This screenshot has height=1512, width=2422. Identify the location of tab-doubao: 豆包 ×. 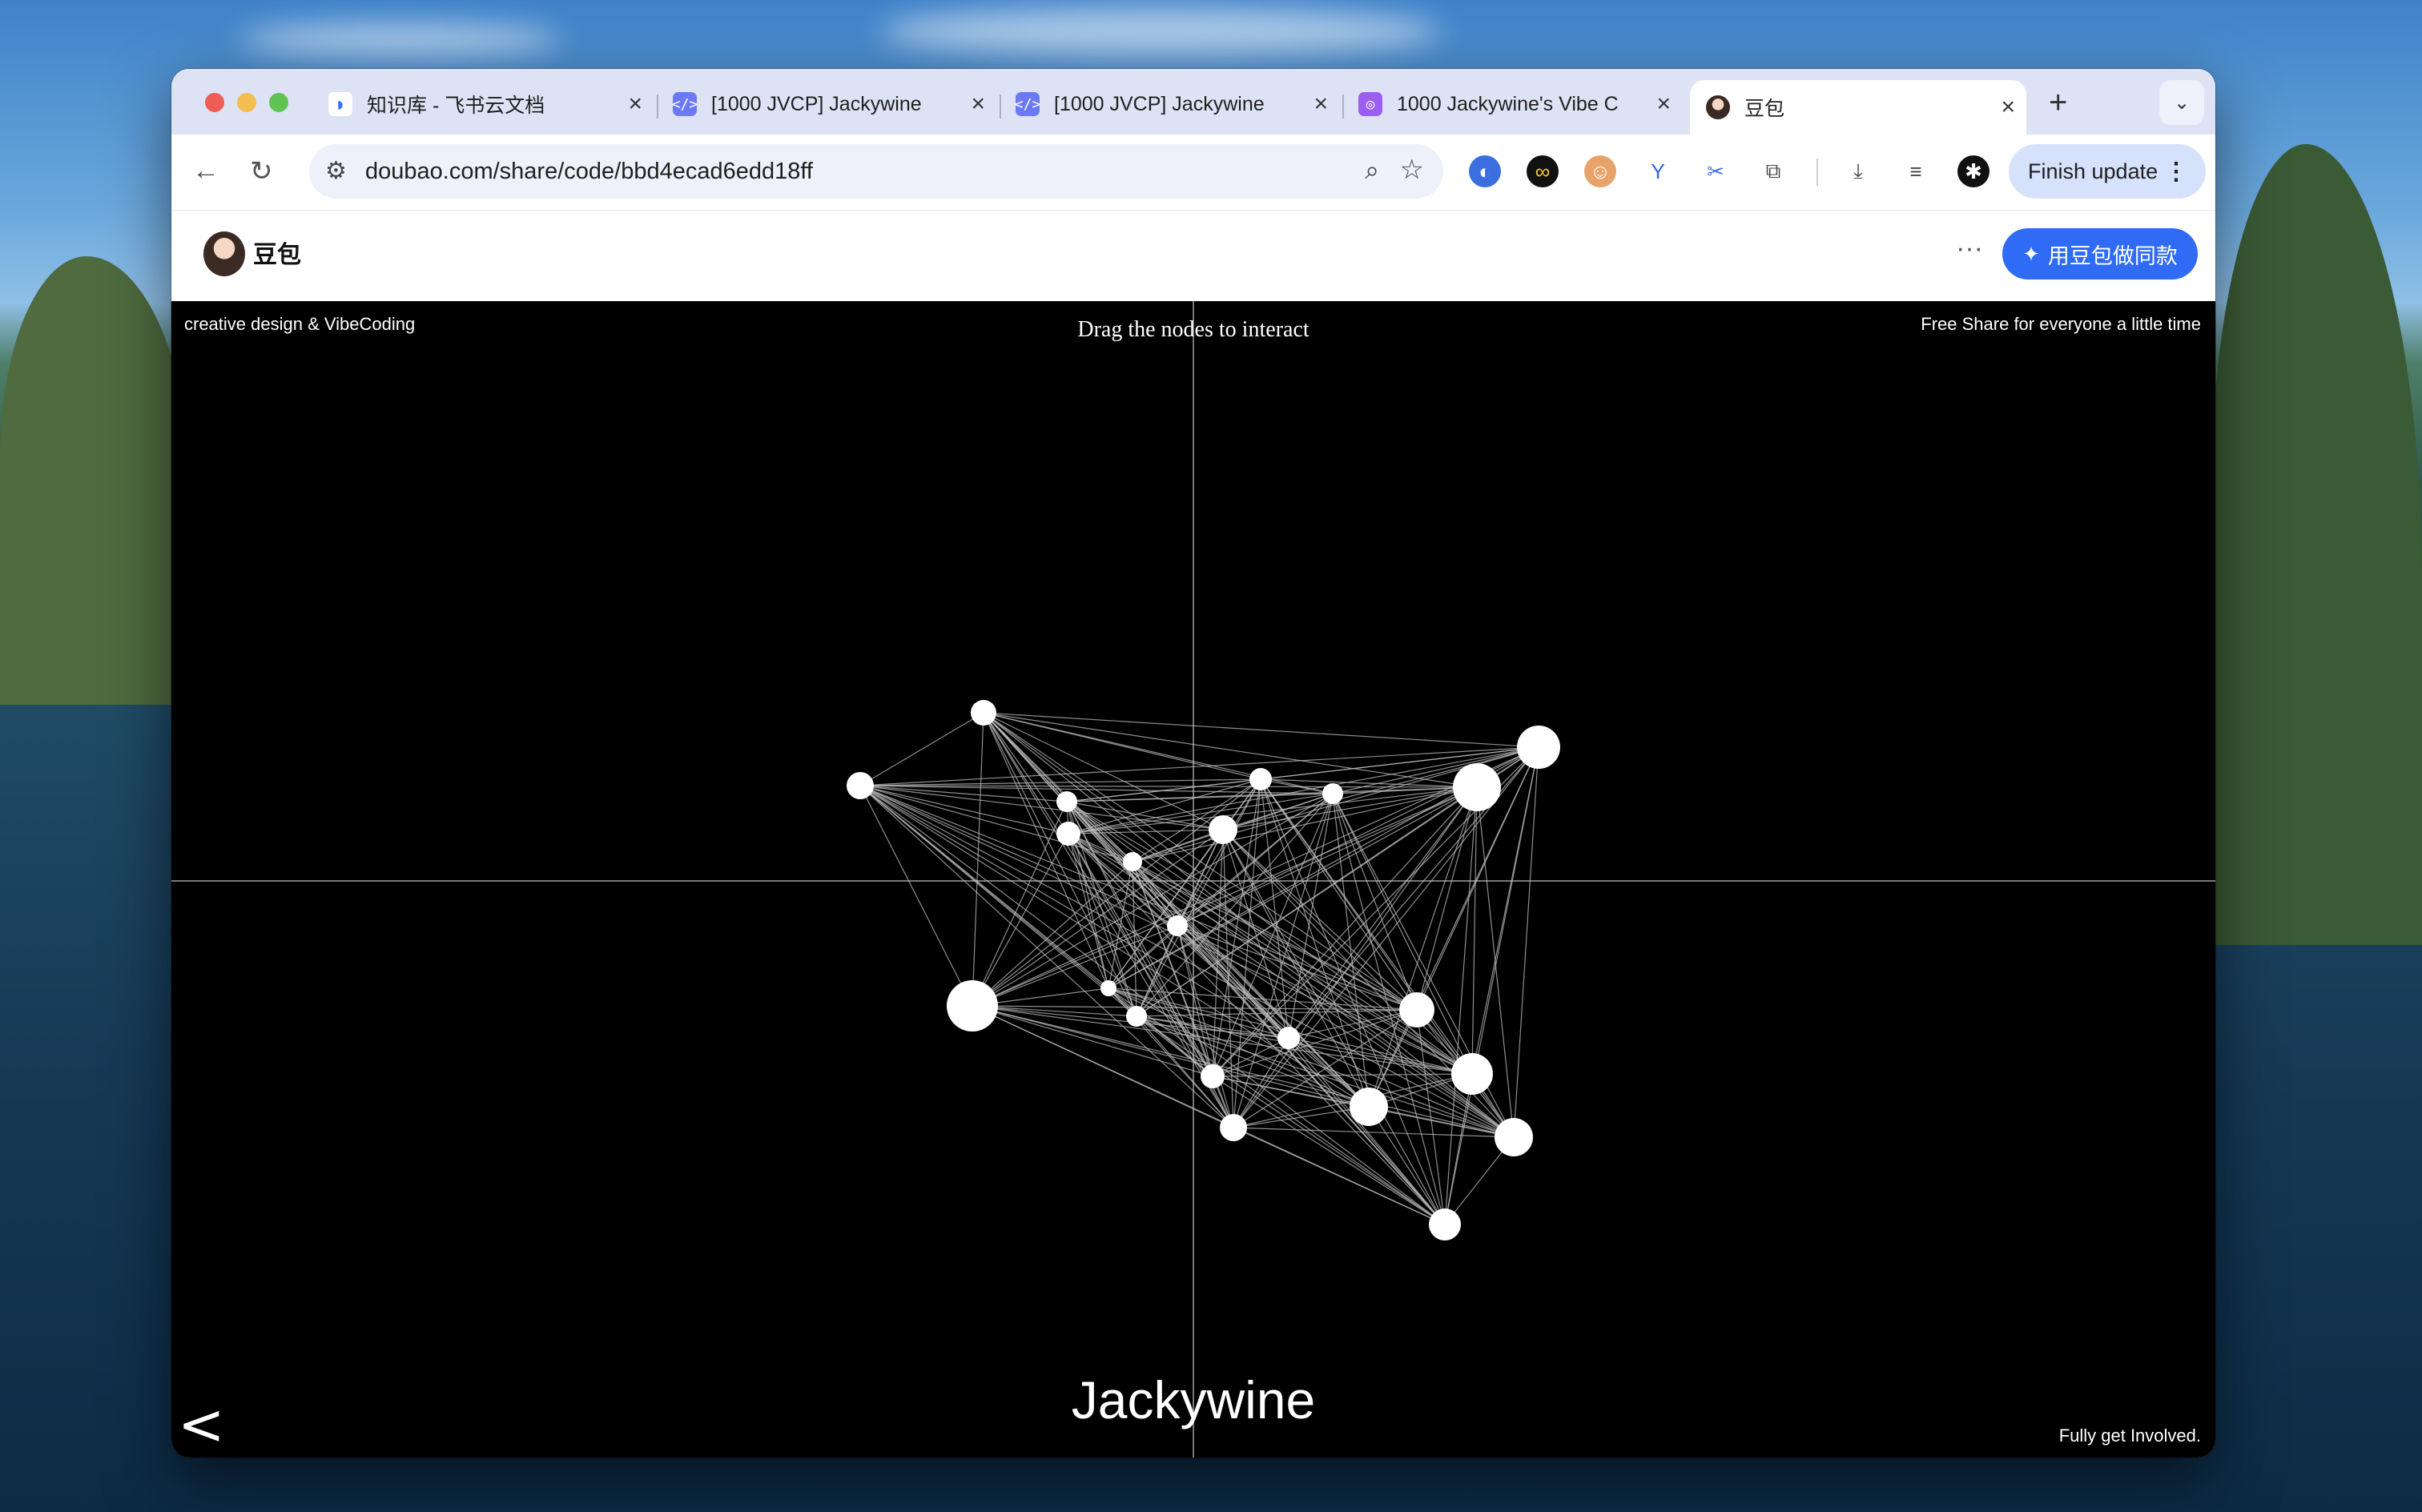
(1858, 107).